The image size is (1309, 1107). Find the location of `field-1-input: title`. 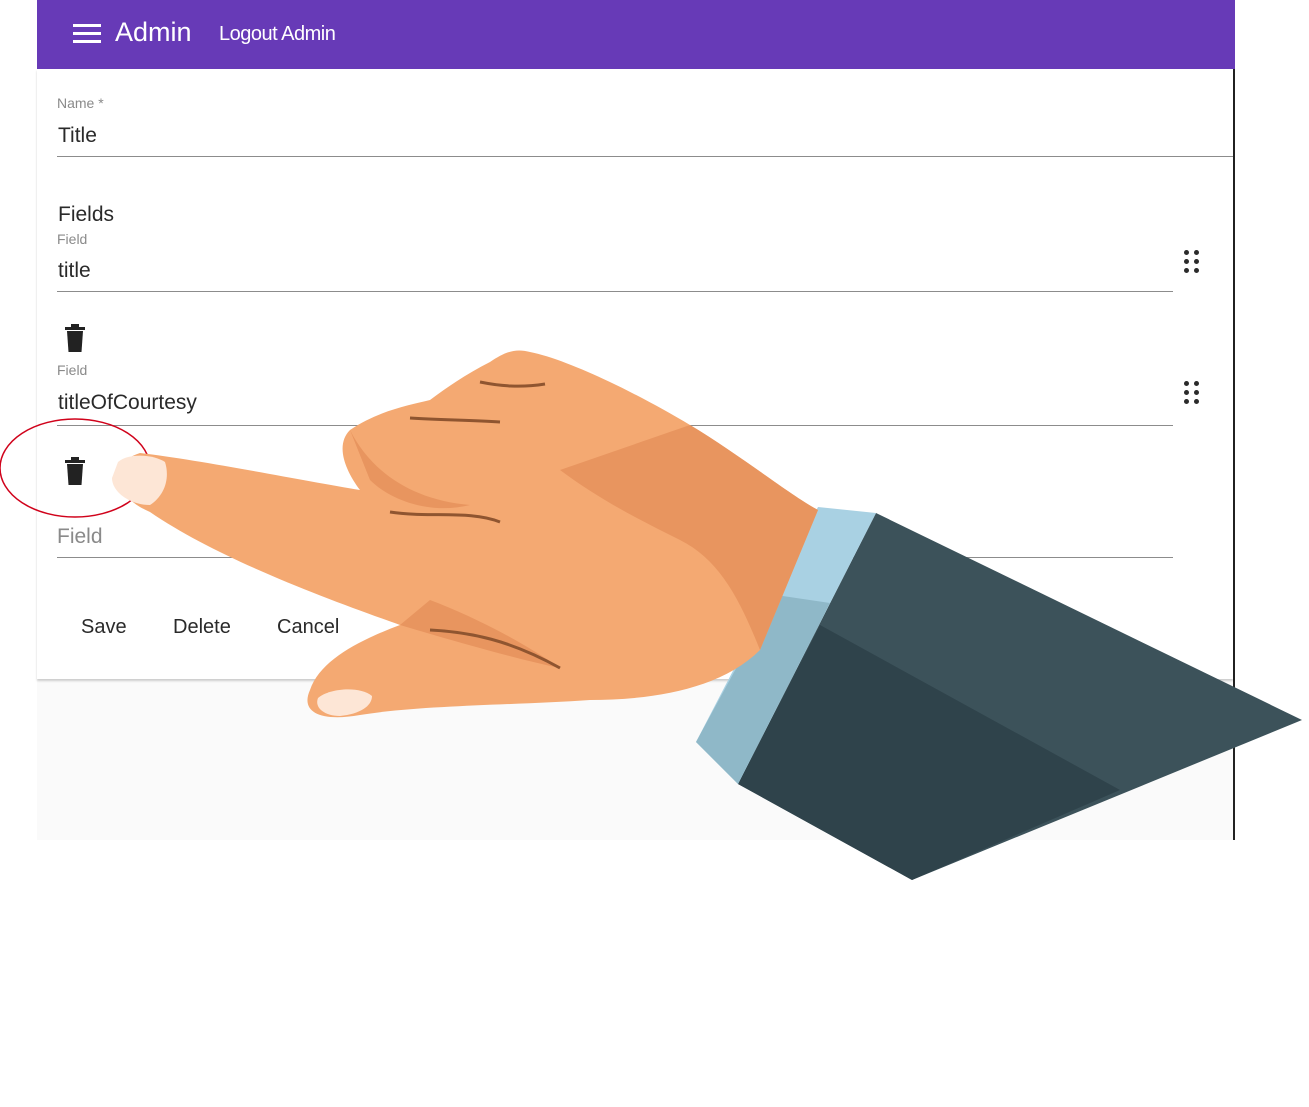

field-1-input: title is located at coordinates (74, 271).